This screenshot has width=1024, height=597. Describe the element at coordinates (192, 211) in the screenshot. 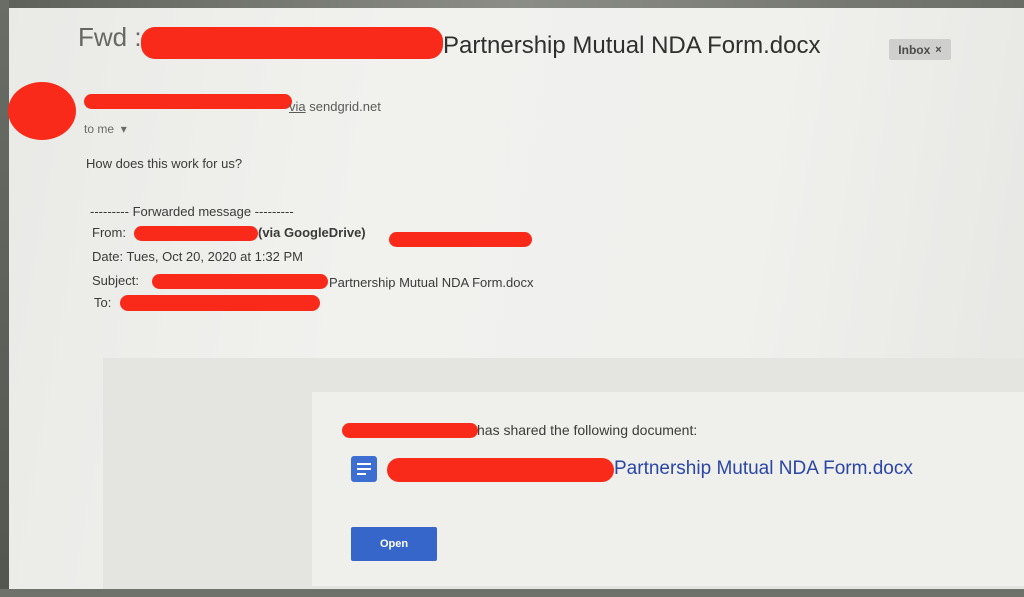

I see `forwarded-header: --------- Forwarded message ---------` at that location.